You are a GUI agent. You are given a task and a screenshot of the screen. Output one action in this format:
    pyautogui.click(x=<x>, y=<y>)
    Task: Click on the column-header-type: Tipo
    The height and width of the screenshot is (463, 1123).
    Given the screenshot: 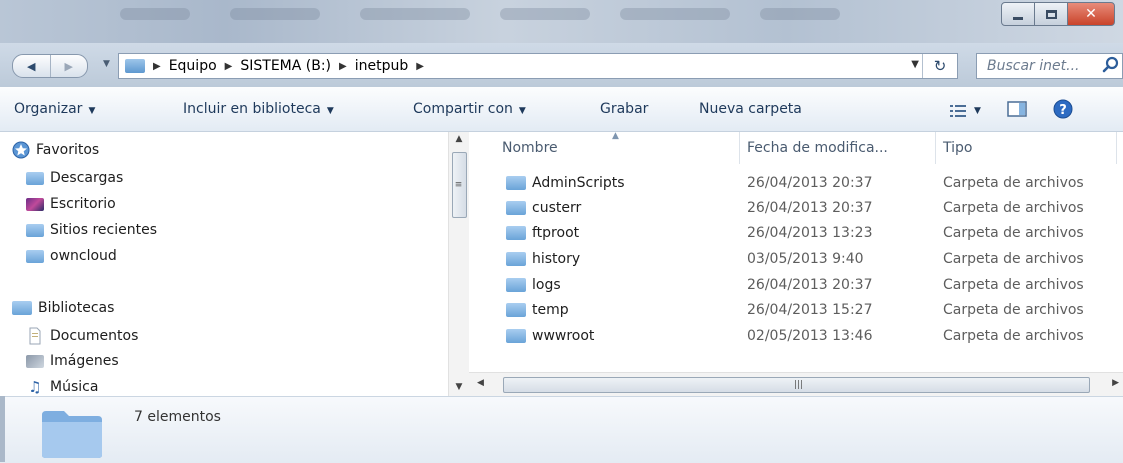 What is the action you would take?
    pyautogui.click(x=957, y=148)
    